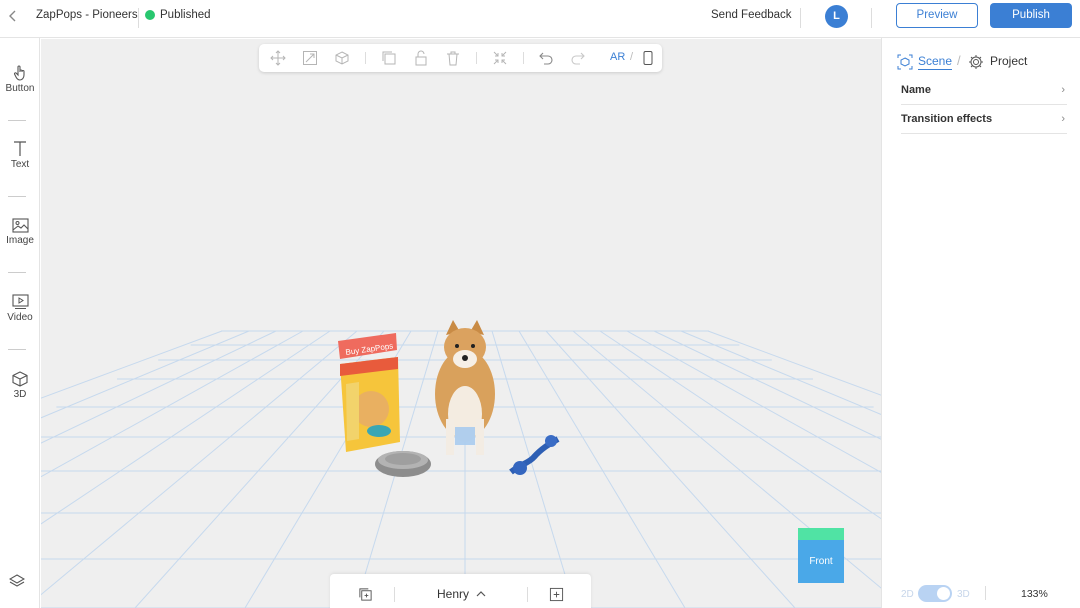 Image resolution: width=1080 pixels, height=608 pixels. What do you see at coordinates (310, 58) in the screenshot?
I see `scale-icon` at bounding box center [310, 58].